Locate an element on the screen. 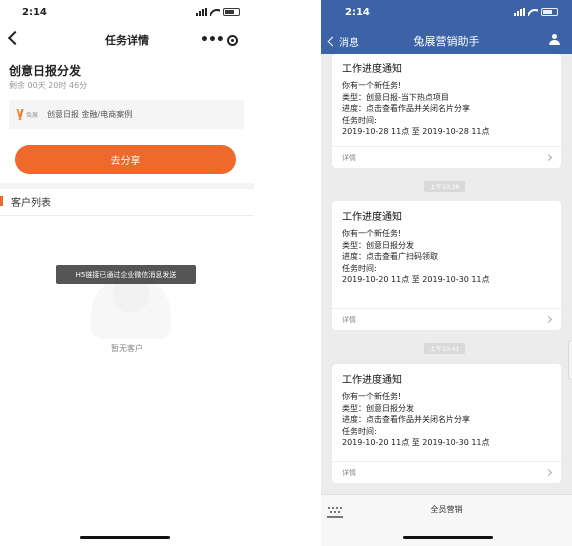  empty-avatar-placeholder is located at coordinates (131, 307).